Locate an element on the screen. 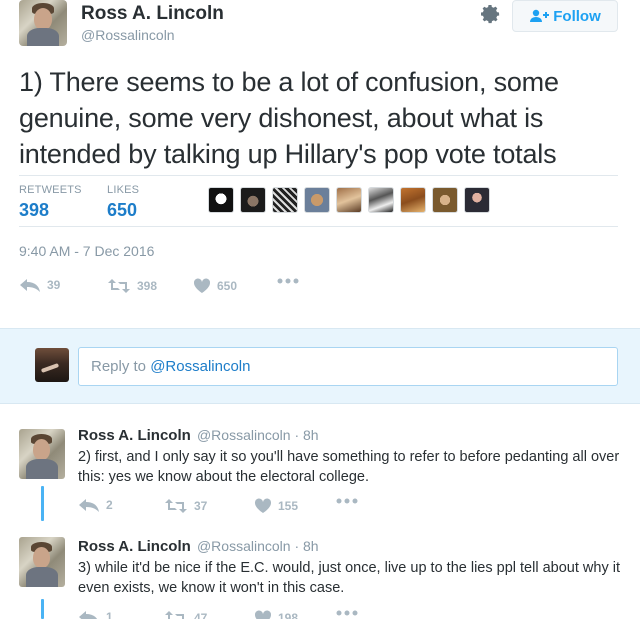 Image resolution: width=640 pixels, height=619 pixels. reply-action: 1 is located at coordinates (95, 614).